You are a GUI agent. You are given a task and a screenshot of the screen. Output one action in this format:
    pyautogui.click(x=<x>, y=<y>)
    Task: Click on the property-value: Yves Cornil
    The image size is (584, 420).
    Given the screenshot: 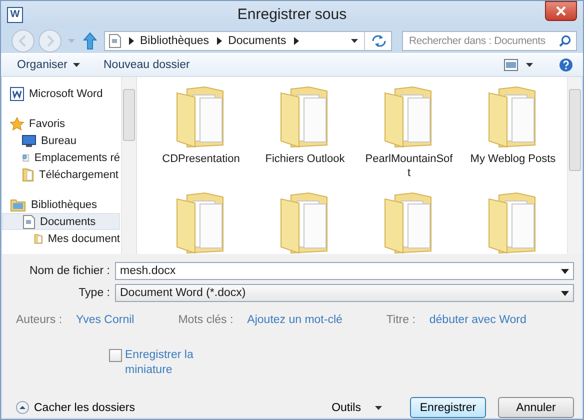 What is the action you would take?
    pyautogui.click(x=105, y=320)
    